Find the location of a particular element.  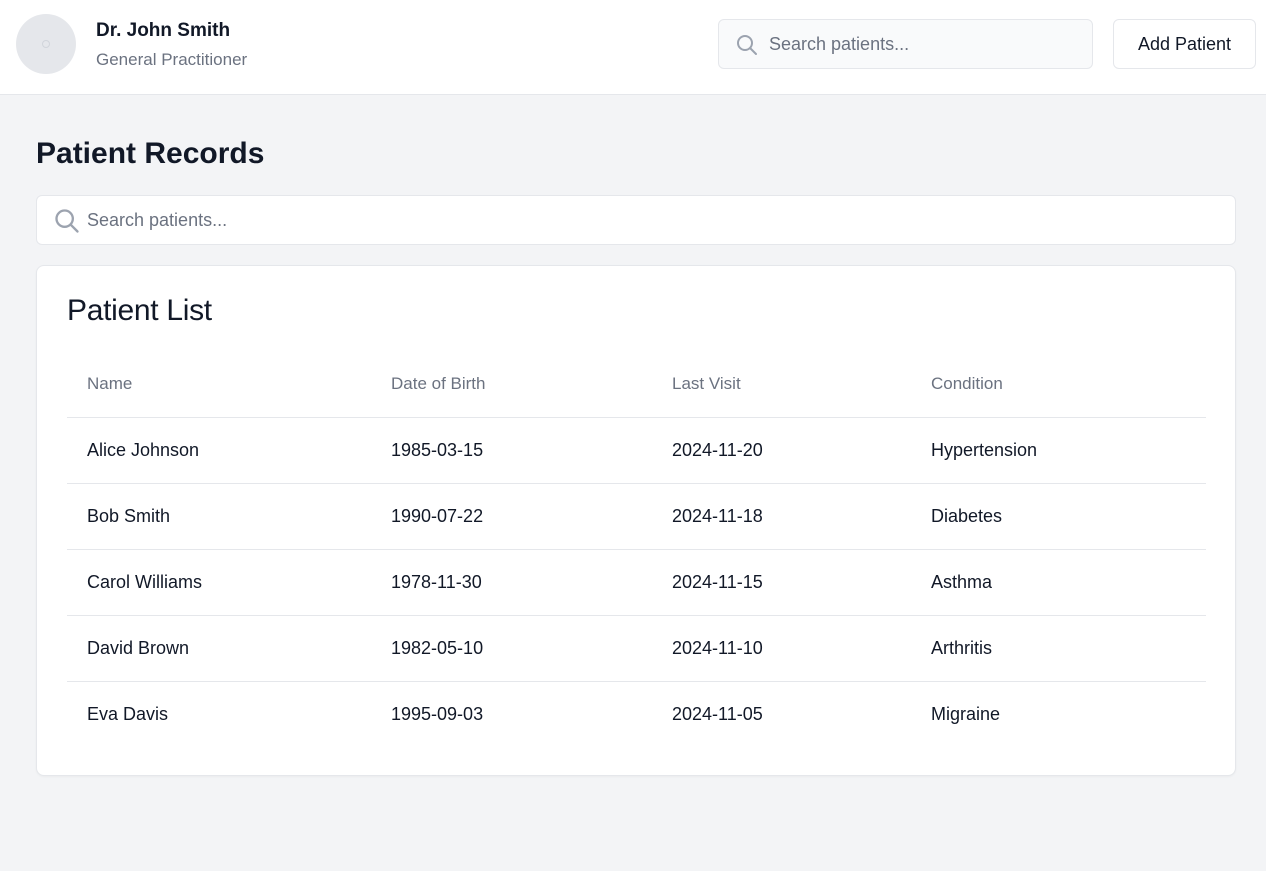

page-title: Patient Records is located at coordinates (150, 153).